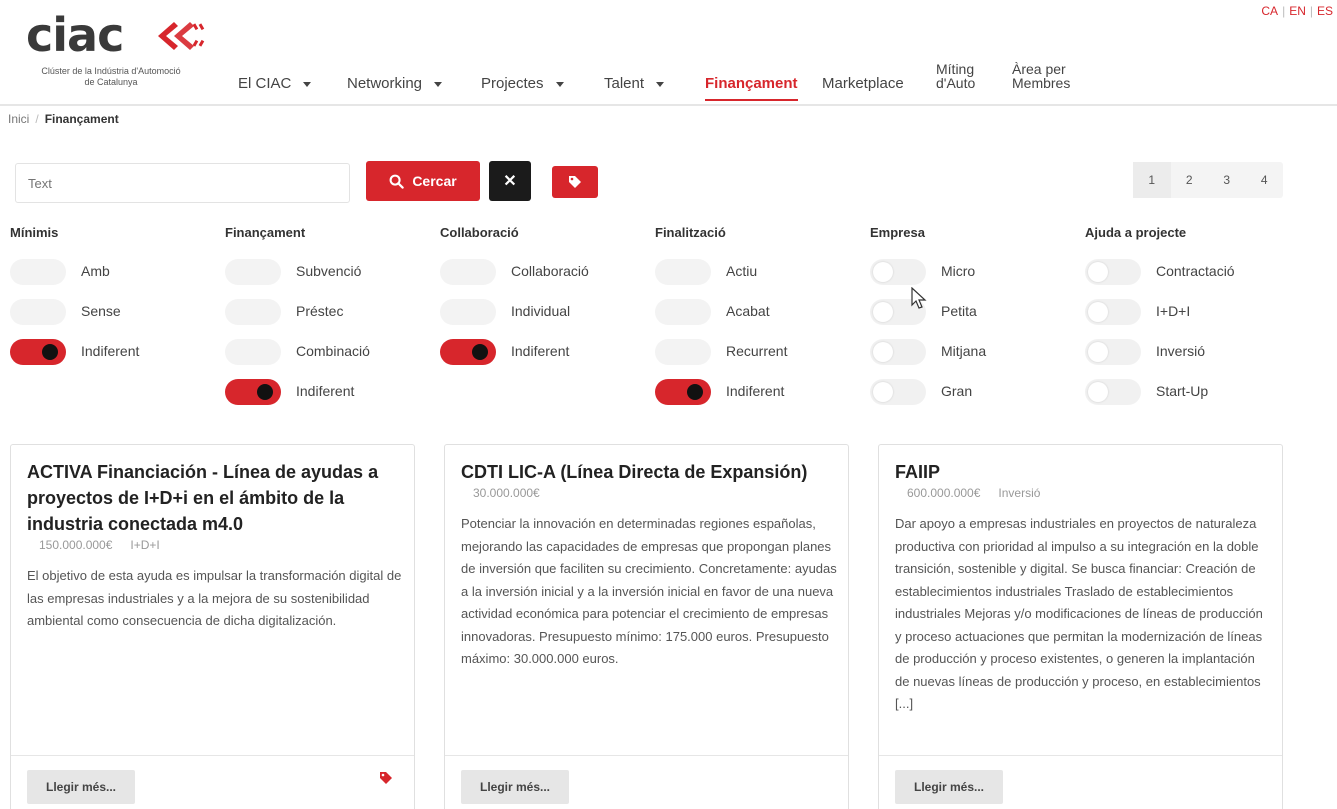 This screenshot has width=1337, height=809. I want to click on filter-option-label: Indiferent, so click(325, 391).